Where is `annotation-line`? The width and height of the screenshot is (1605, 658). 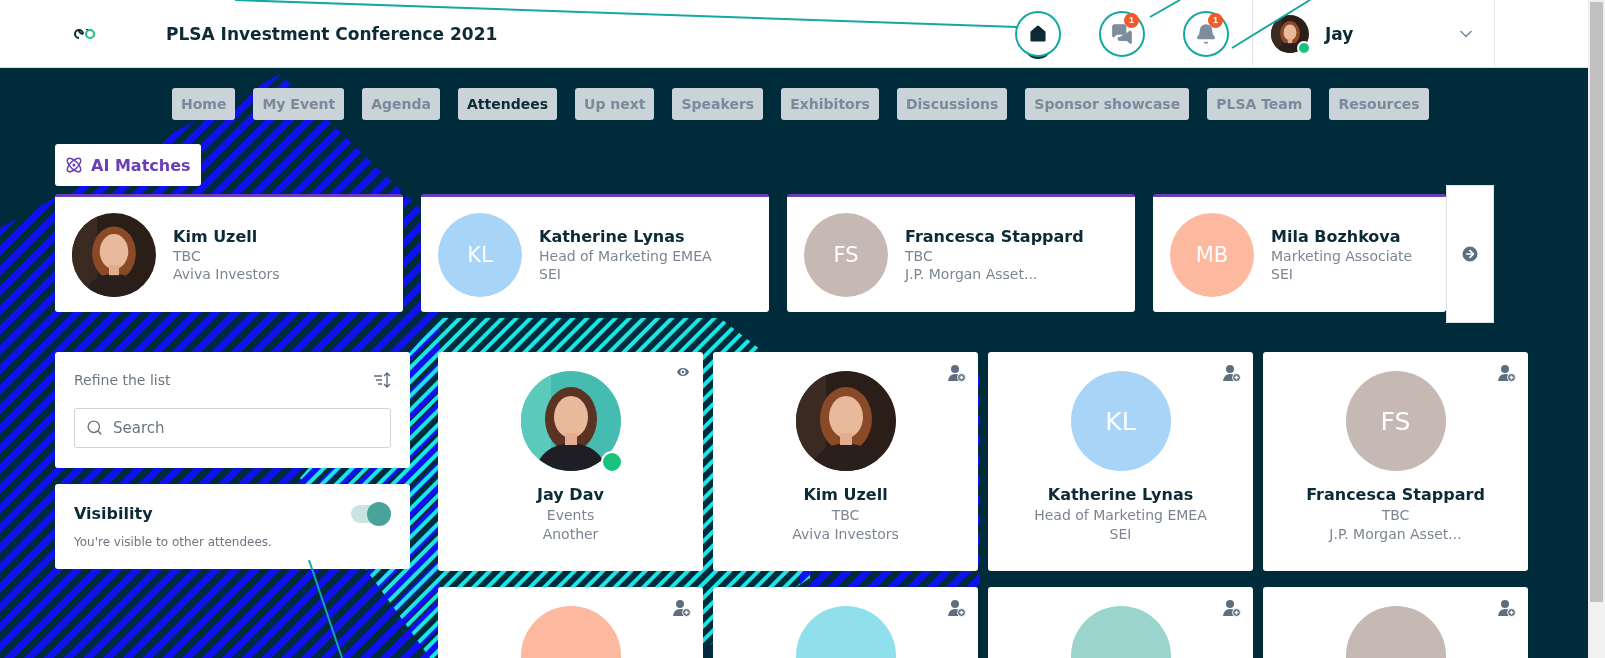 annotation-line is located at coordinates (1165, 9).